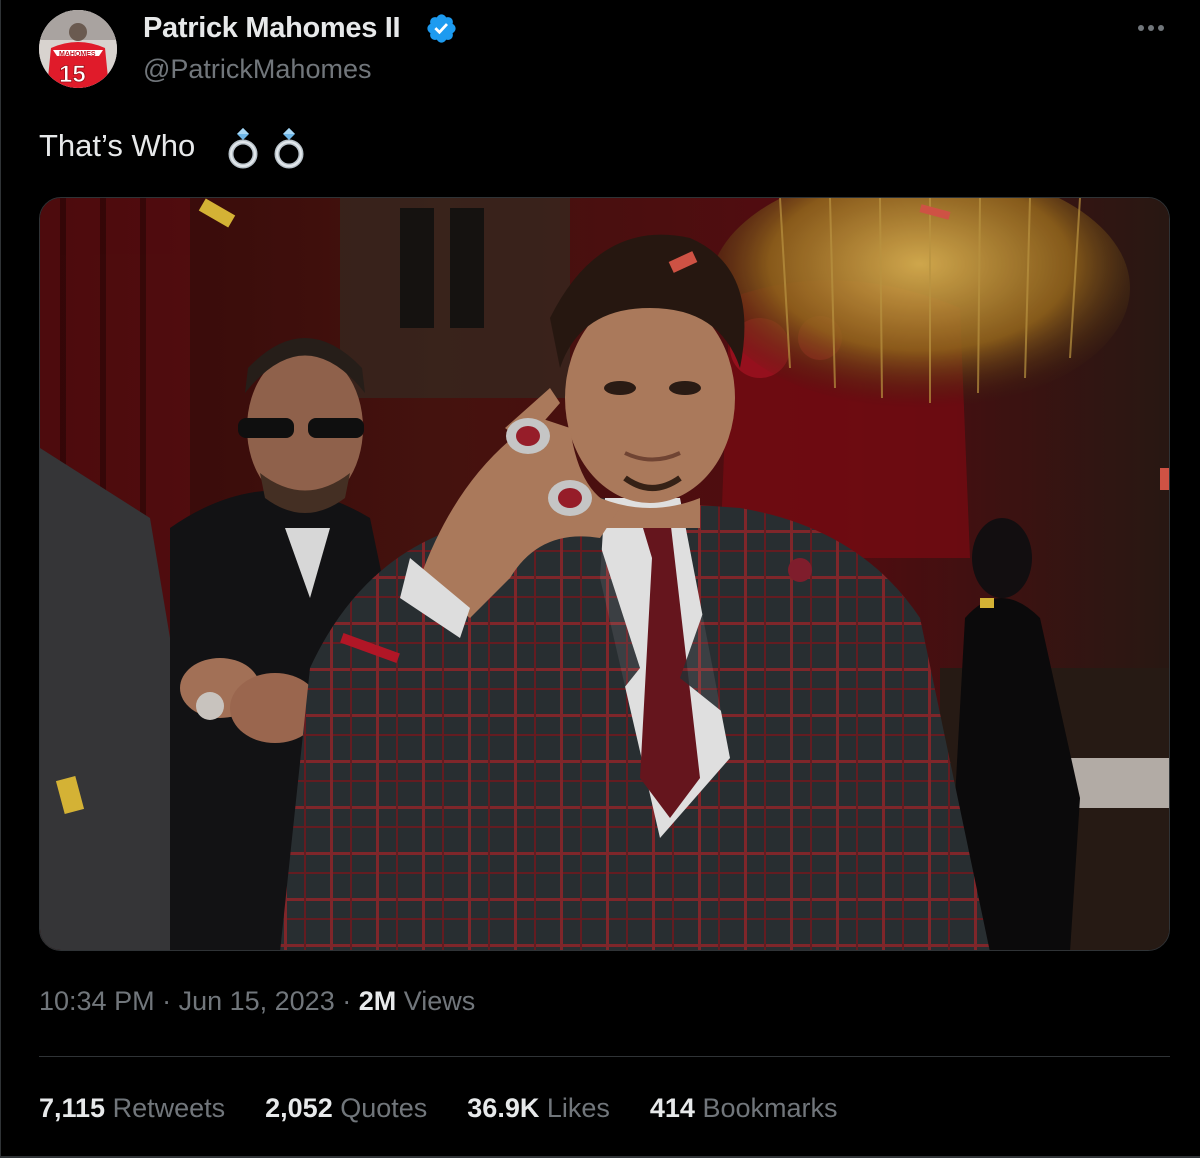 This screenshot has width=1200, height=1158. I want to click on bookmarks-stat: 414 Bookmarks, so click(744, 1108).